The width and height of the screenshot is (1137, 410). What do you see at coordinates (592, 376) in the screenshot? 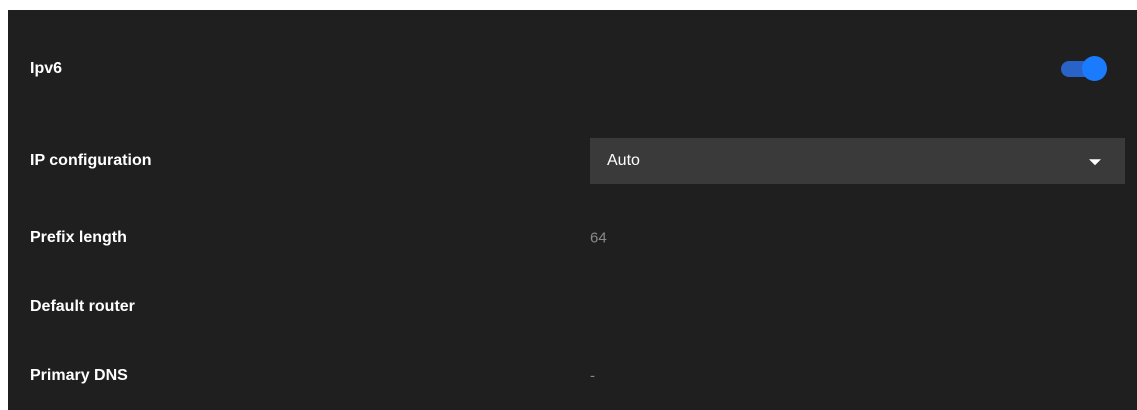
I see `primary-dns-value: -` at bounding box center [592, 376].